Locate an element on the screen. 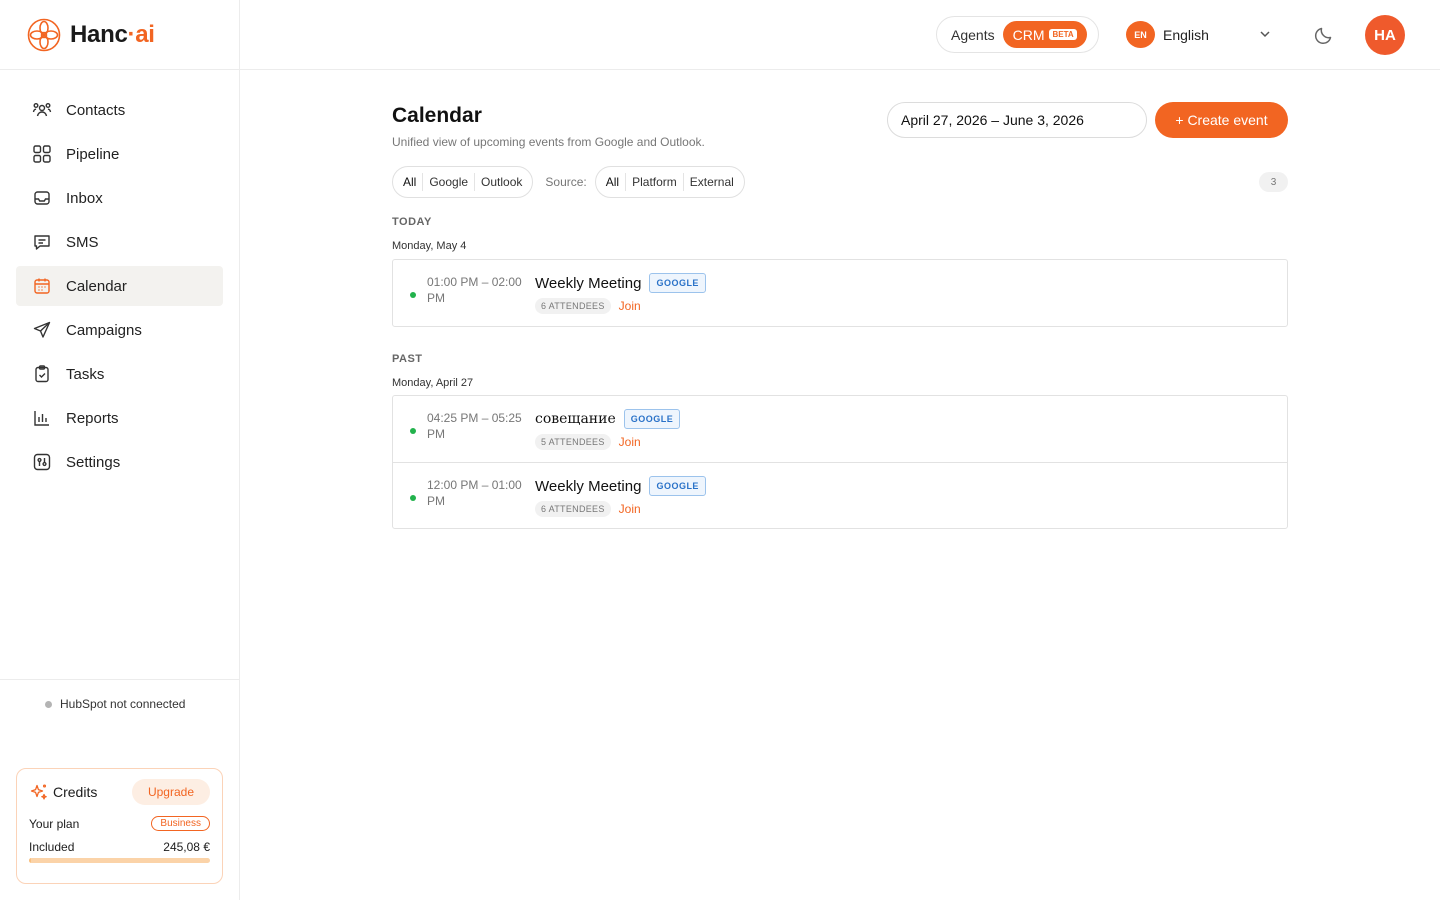  day-label: Monday, April 27 is located at coordinates (433, 383).